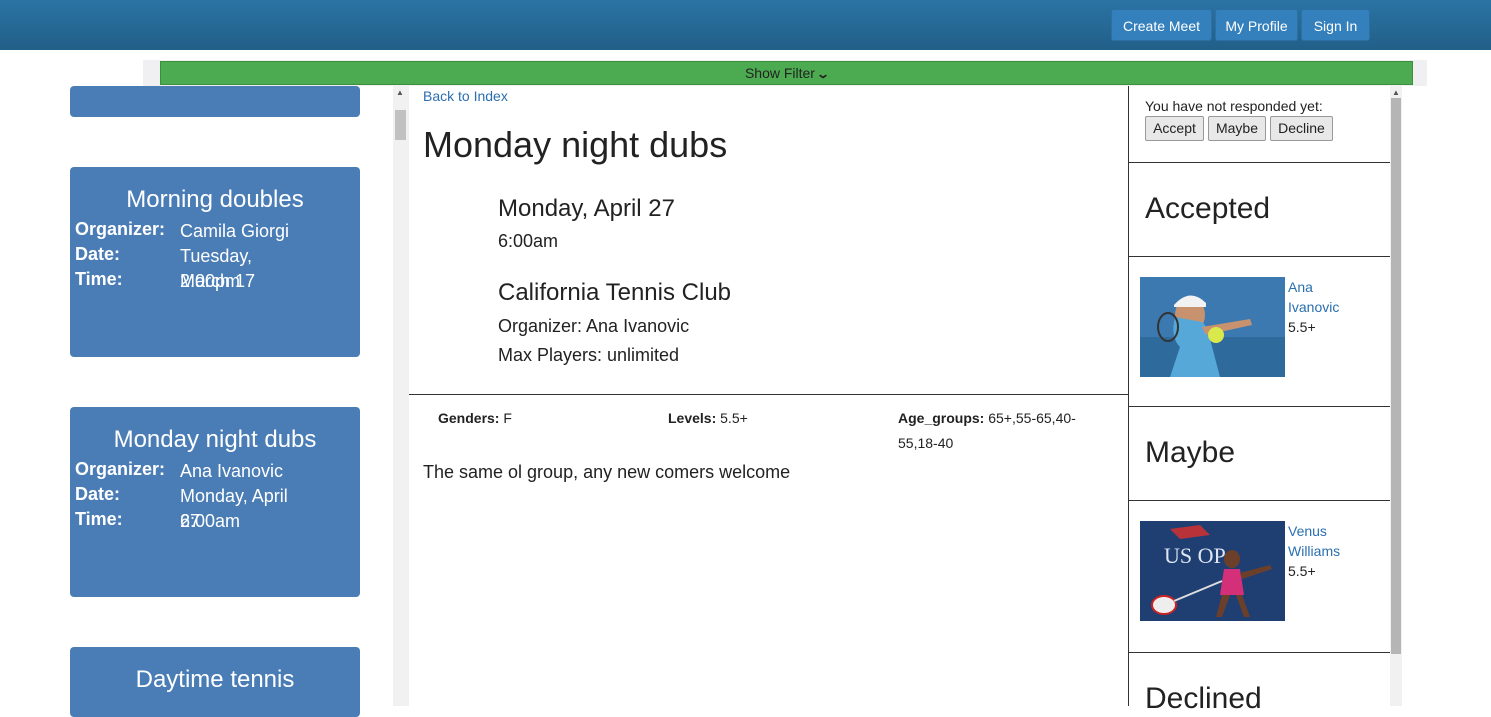  I want to click on sign-in-button: Sign In, so click(1335, 25).